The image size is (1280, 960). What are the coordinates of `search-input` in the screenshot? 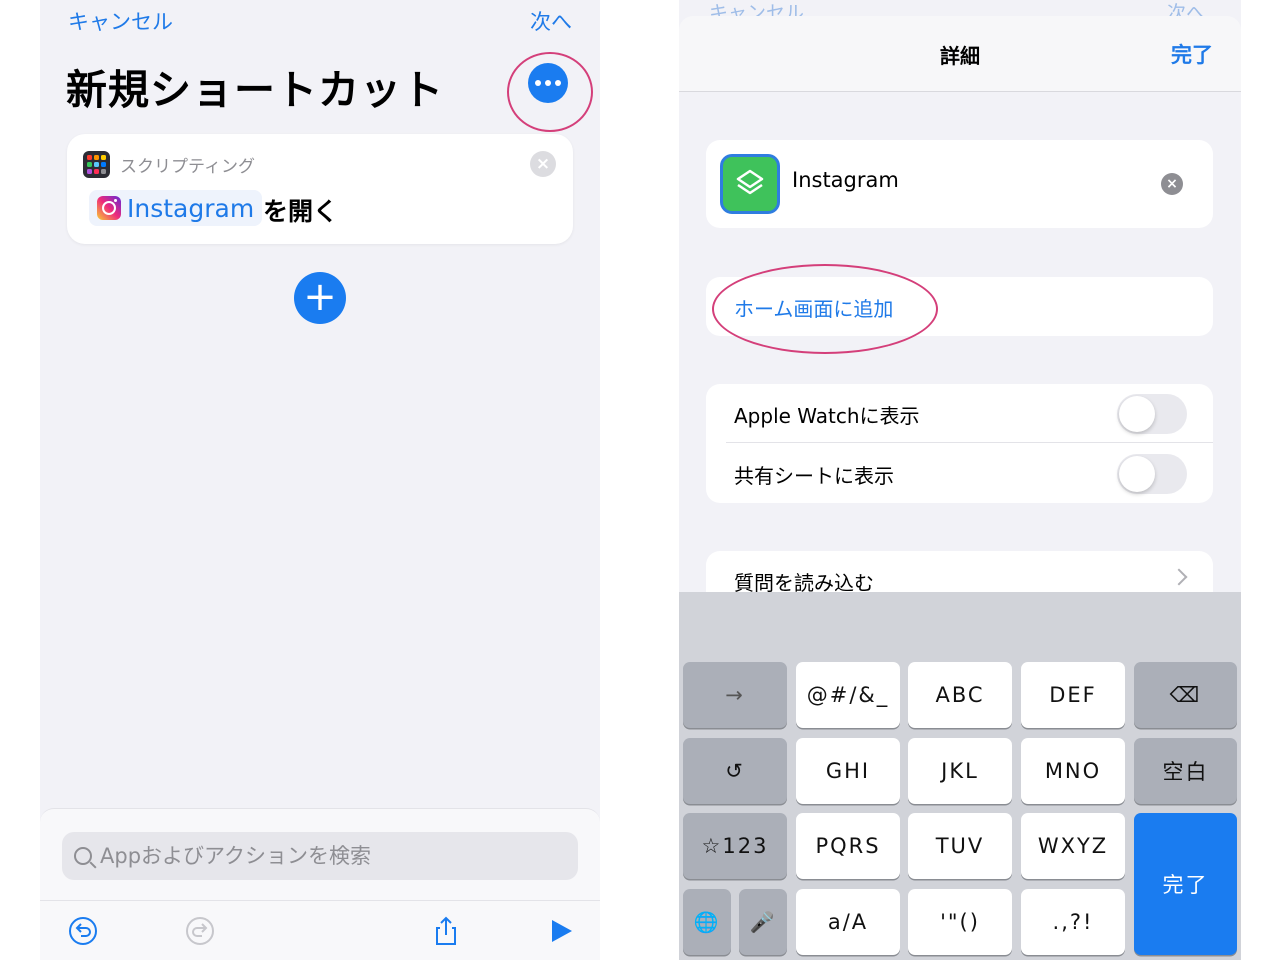 It's located at (320, 856).